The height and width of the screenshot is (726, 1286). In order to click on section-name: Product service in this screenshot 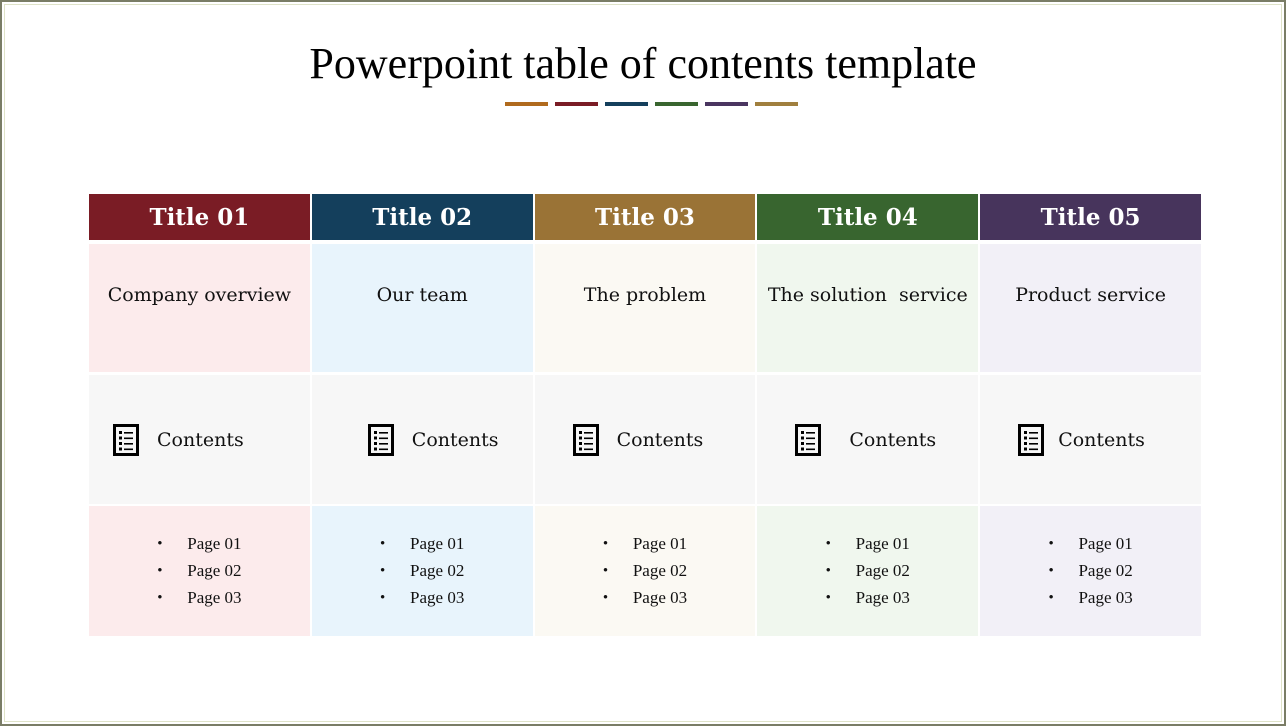, I will do `click(1090, 295)`.